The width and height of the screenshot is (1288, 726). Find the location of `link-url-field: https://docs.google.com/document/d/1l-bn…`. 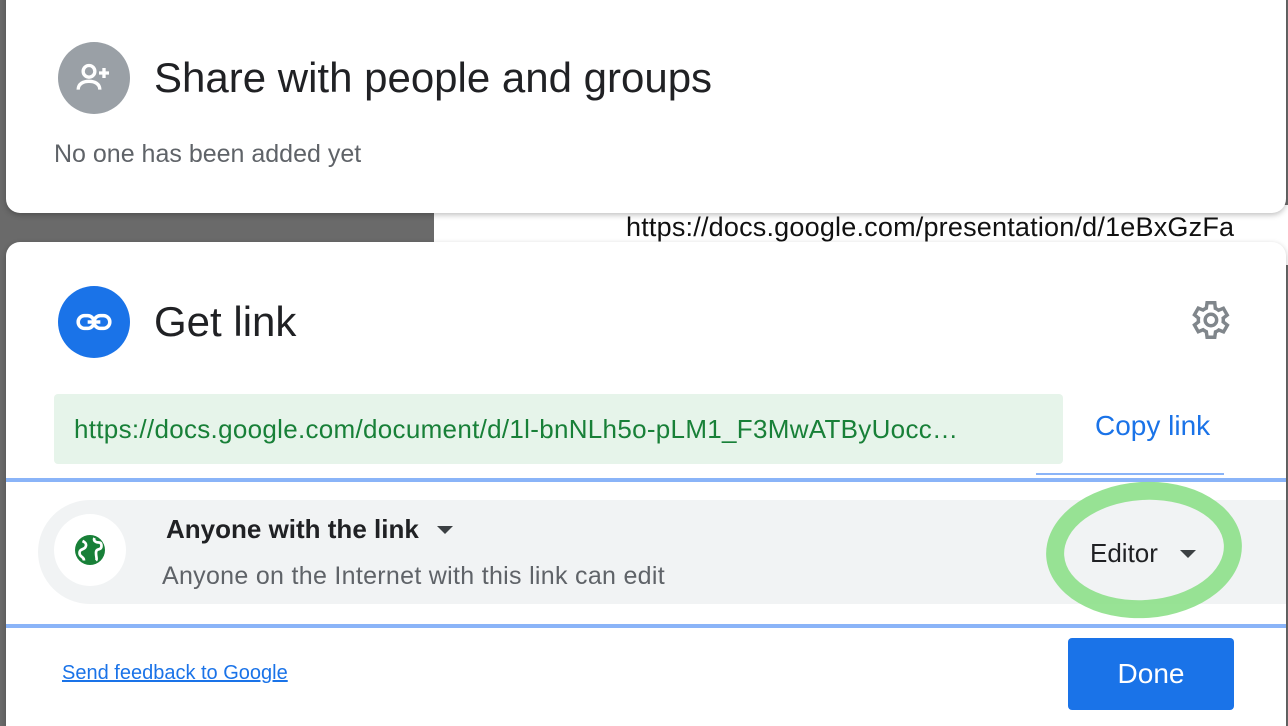

link-url-field: https://docs.google.com/document/d/1l-bn… is located at coordinates (558, 429).